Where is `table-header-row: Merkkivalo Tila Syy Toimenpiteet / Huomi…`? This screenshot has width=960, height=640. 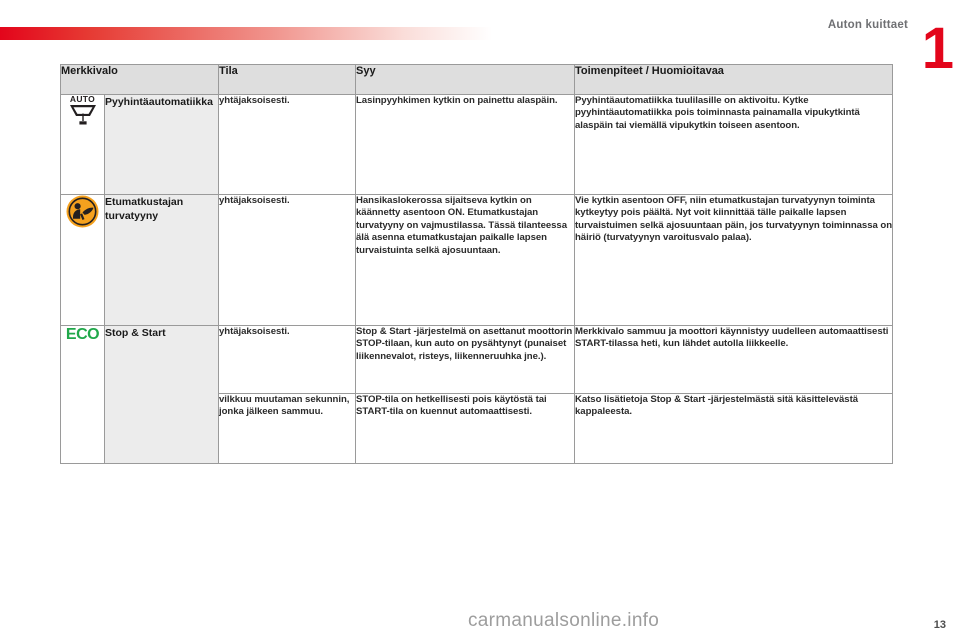
table-header-row: Merkkivalo Tila Syy Toimenpiteet / Huomi… is located at coordinates (476, 79).